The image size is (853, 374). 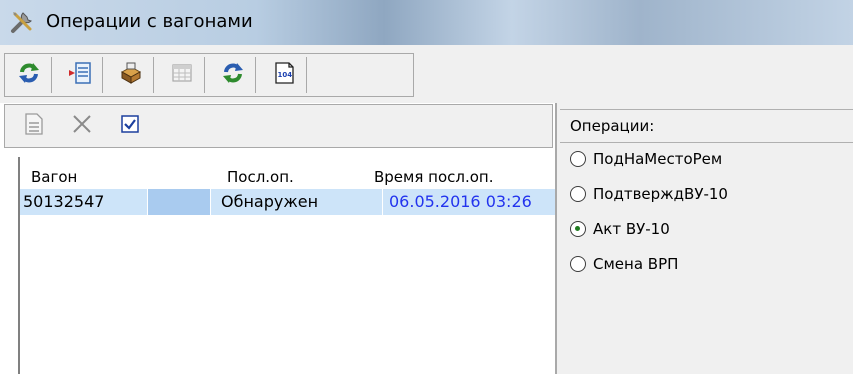 I want to click on radio-option-podnamestorem: ПодНаМестоРем, so click(x=646, y=159).